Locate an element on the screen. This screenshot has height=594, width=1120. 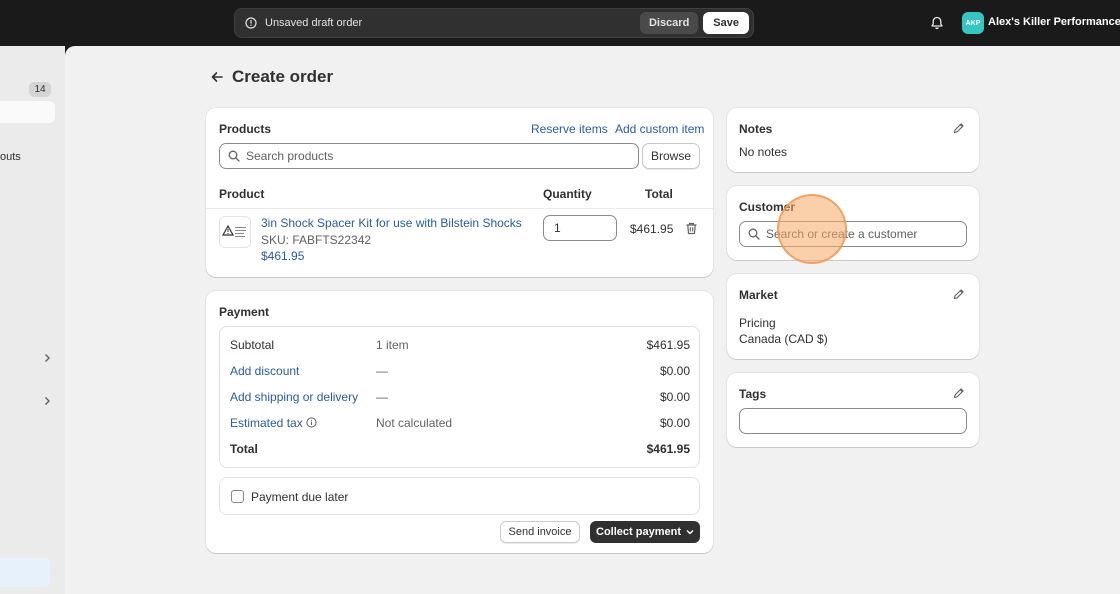
unsaved-draft-bar: Unsaved draft order Discard Save is located at coordinates (494, 23).